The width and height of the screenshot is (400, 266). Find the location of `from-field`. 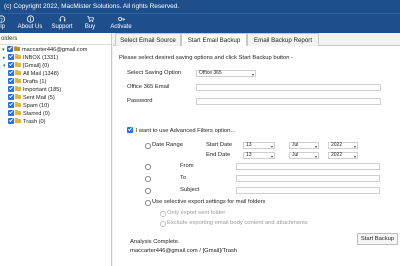

from-field is located at coordinates (308, 166).